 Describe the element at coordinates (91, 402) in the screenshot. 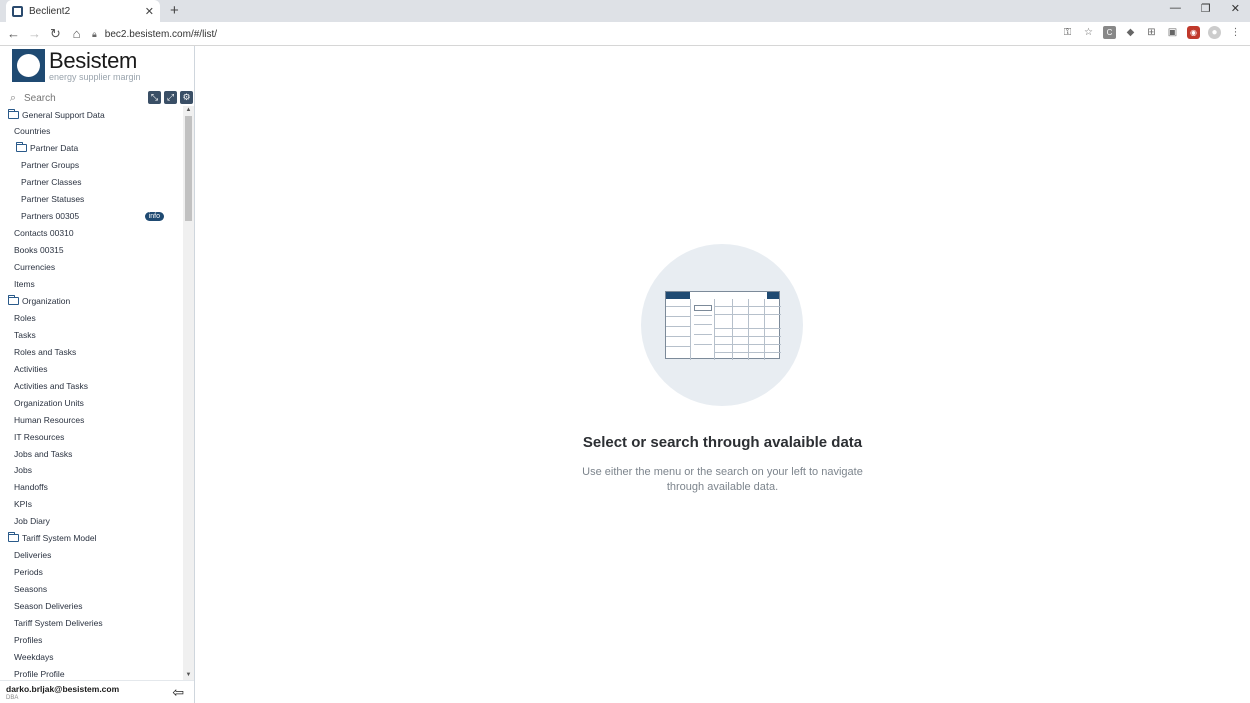

I see `tree-item: Organization Units` at that location.